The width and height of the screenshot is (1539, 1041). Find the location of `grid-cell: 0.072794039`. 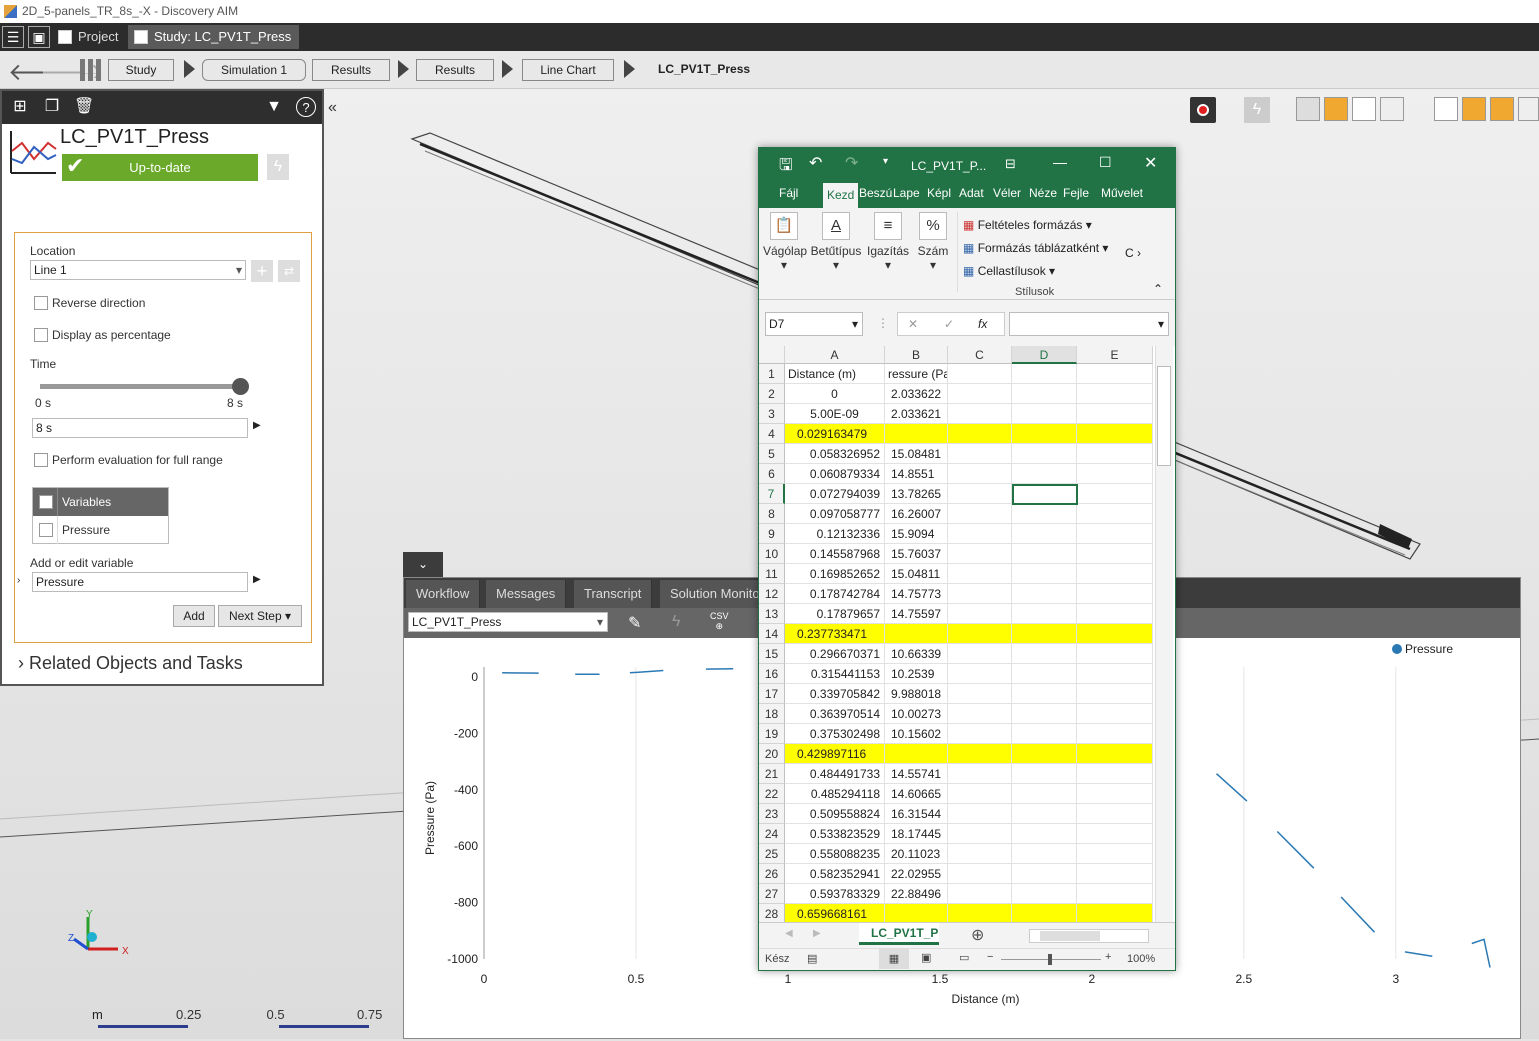

grid-cell: 0.072794039 is located at coordinates (835, 494).